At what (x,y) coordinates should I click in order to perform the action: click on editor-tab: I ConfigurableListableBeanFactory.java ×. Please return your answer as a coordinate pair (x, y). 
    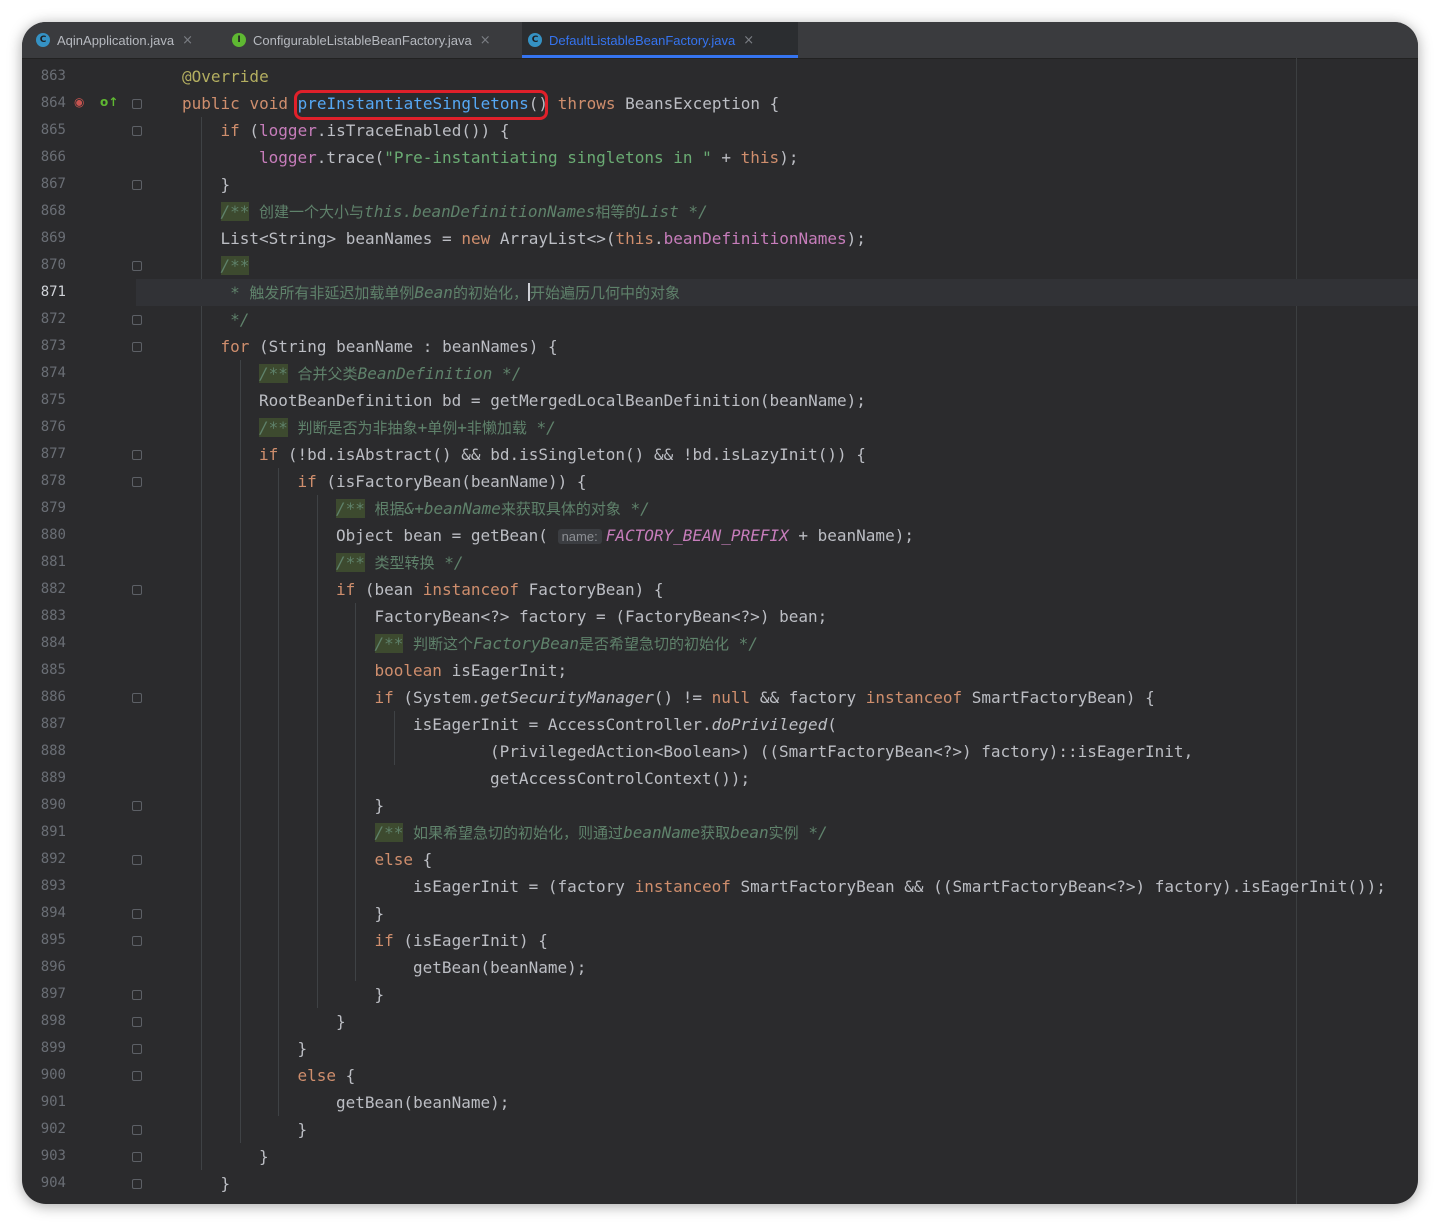
    Looking at the image, I should click on (375, 40).